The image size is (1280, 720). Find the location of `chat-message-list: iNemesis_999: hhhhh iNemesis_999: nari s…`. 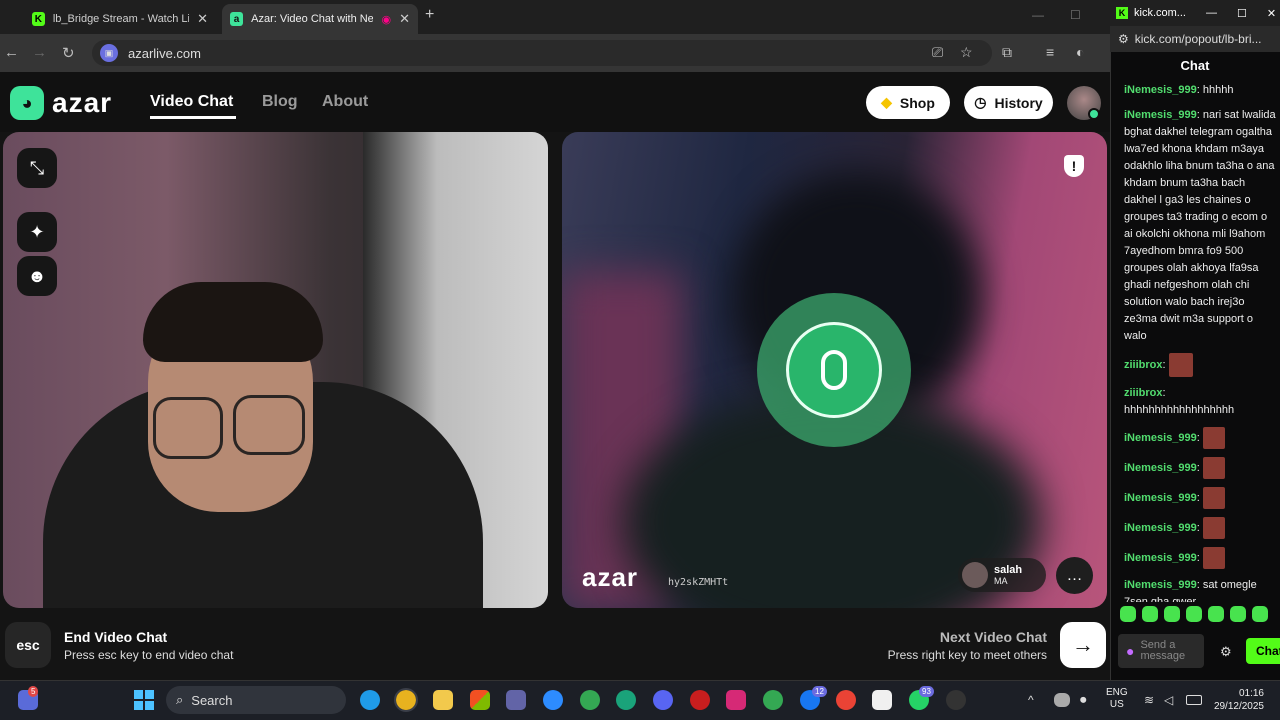

chat-message-list: iNemesis_999: hhhhh iNemesis_999: nari s… is located at coordinates (1200, 342).